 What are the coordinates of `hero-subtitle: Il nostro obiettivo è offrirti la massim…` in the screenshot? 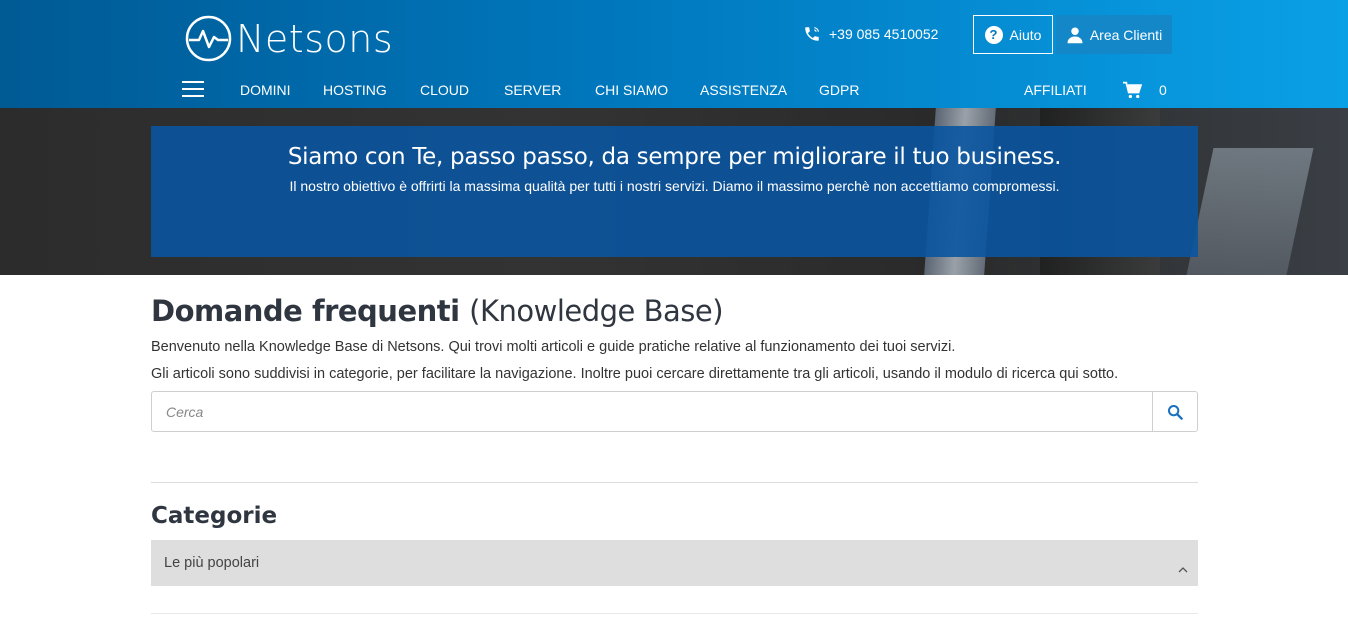 It's located at (674, 186).